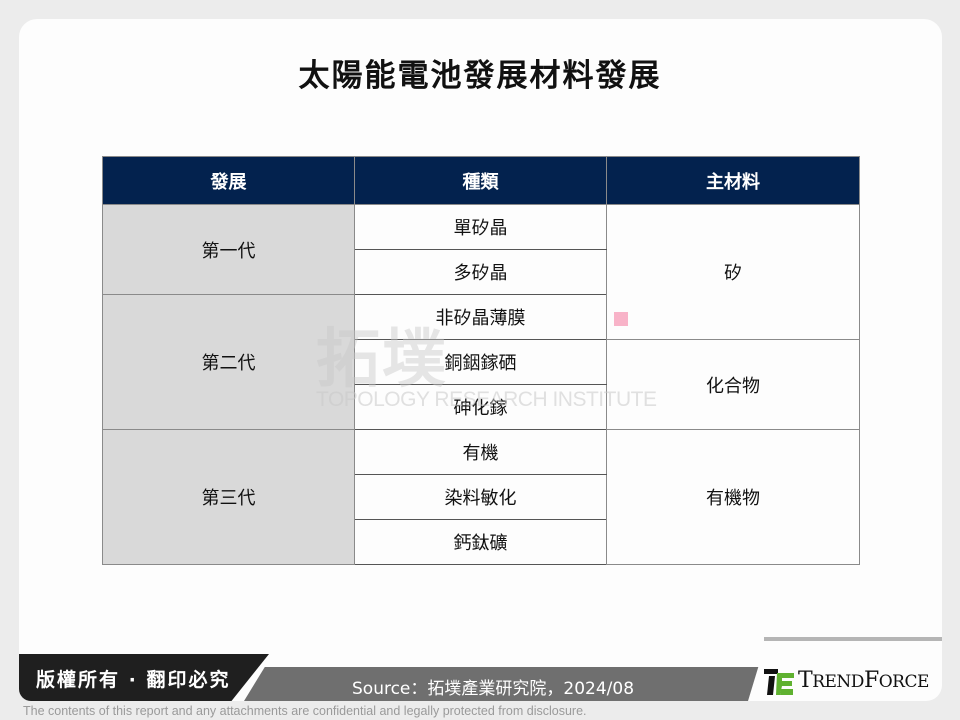 The image size is (960, 720). Describe the element at coordinates (493, 689) in the screenshot. I see `source-text: Source：拓墣產業研究院，2024/08` at that location.